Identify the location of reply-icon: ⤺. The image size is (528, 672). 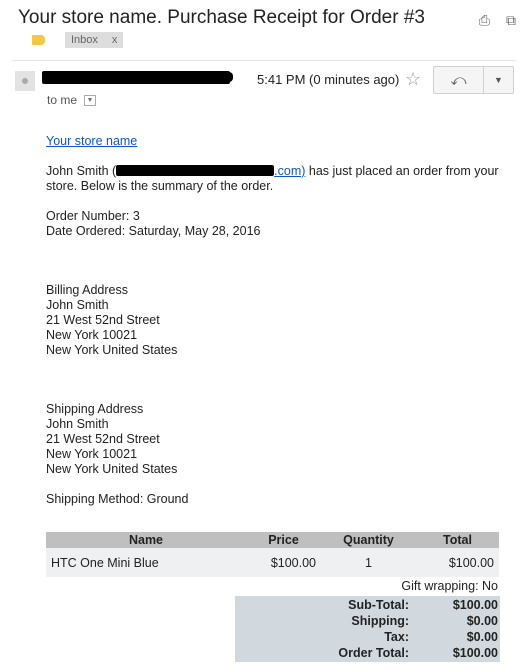
(458, 80).